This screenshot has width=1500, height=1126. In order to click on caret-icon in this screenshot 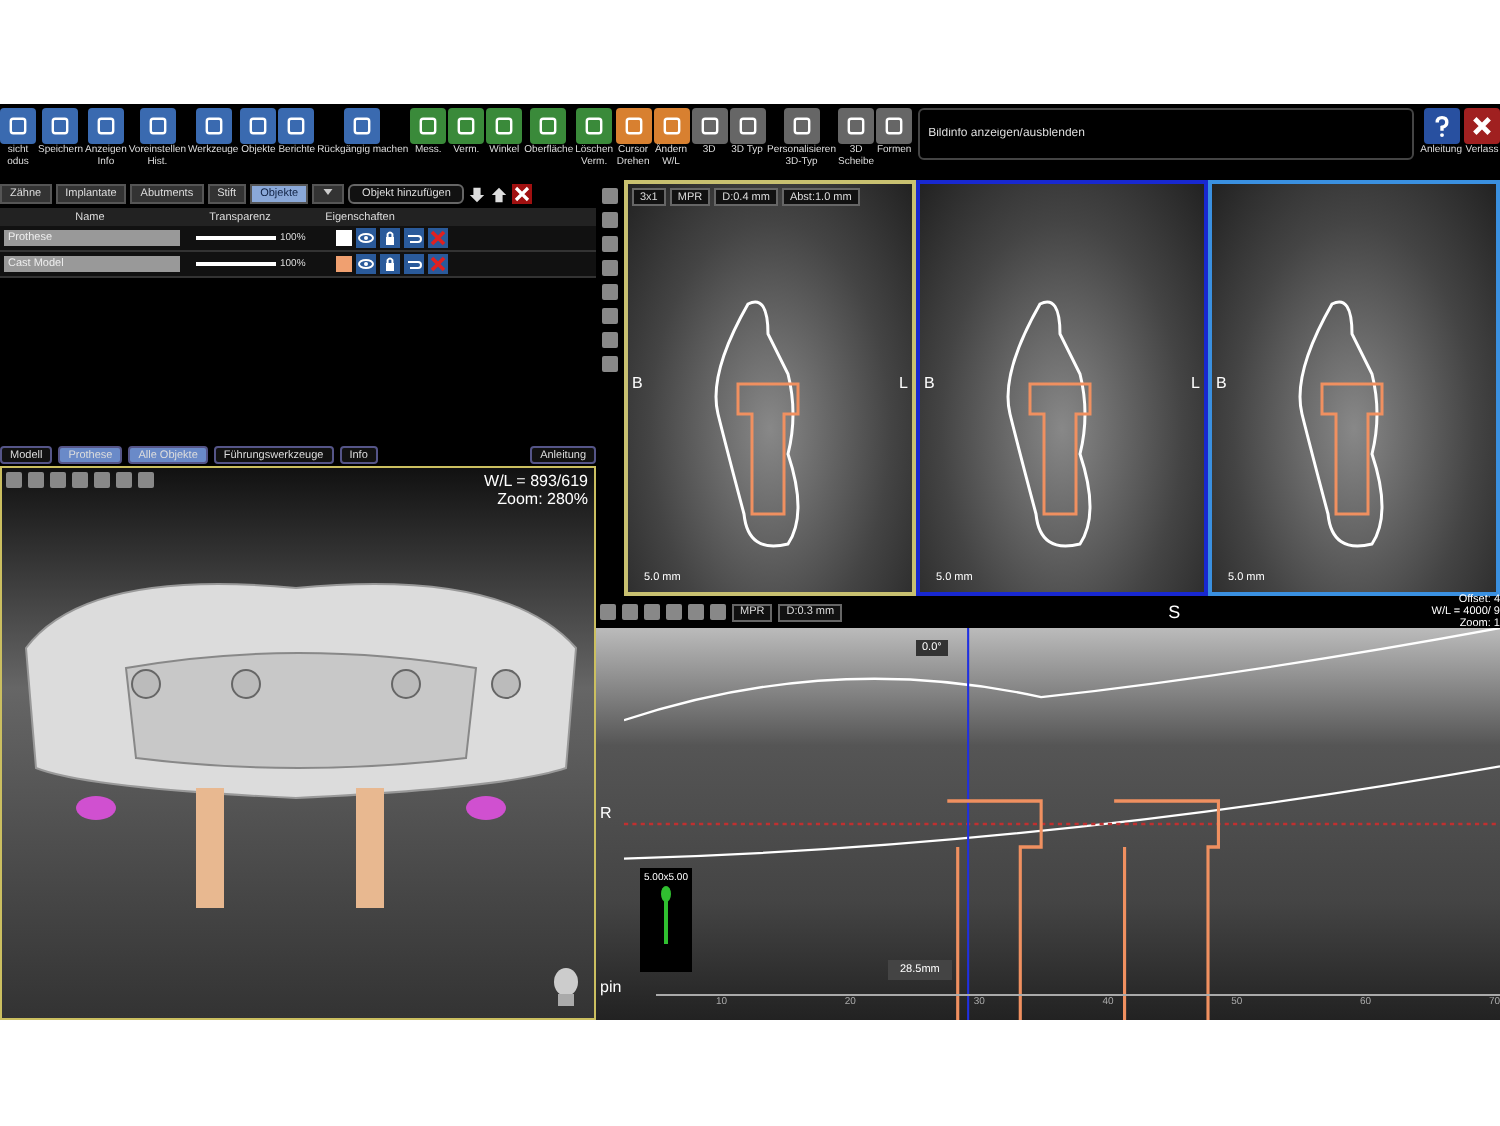, I will do `click(328, 192)`.